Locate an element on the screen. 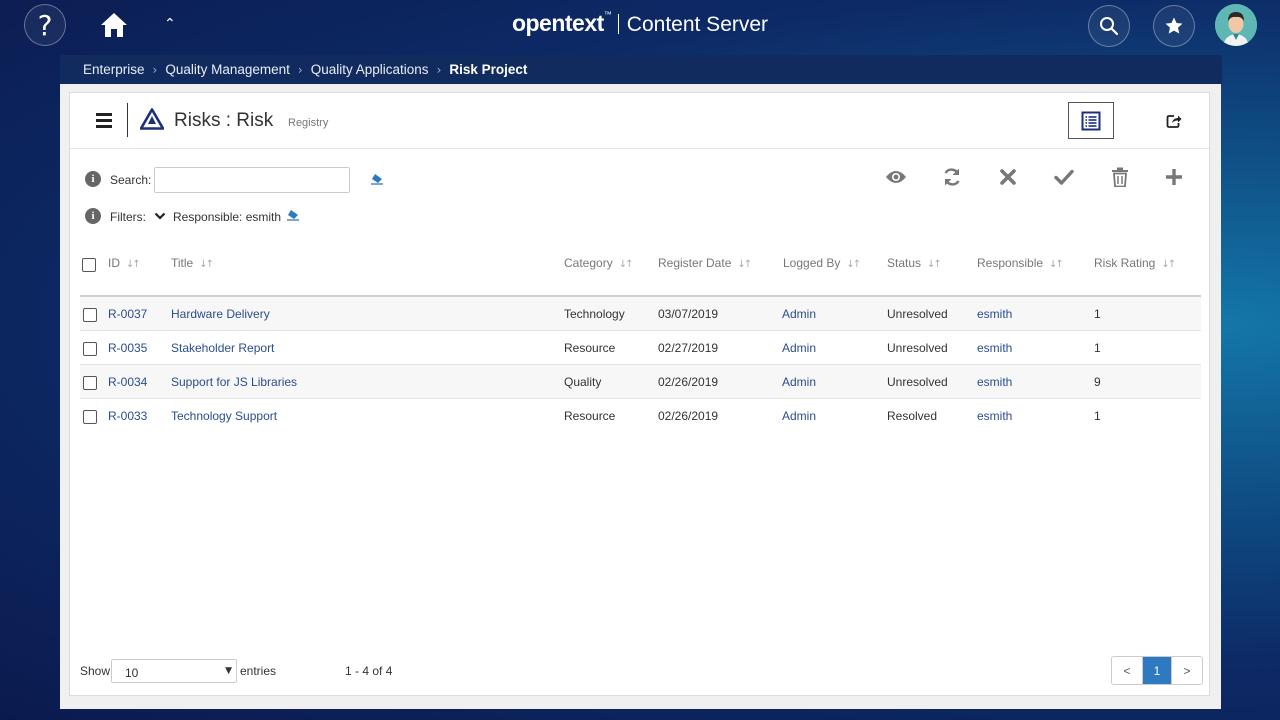 The image size is (1280, 720). column-header-title: Title ↓↑ is located at coordinates (192, 263).